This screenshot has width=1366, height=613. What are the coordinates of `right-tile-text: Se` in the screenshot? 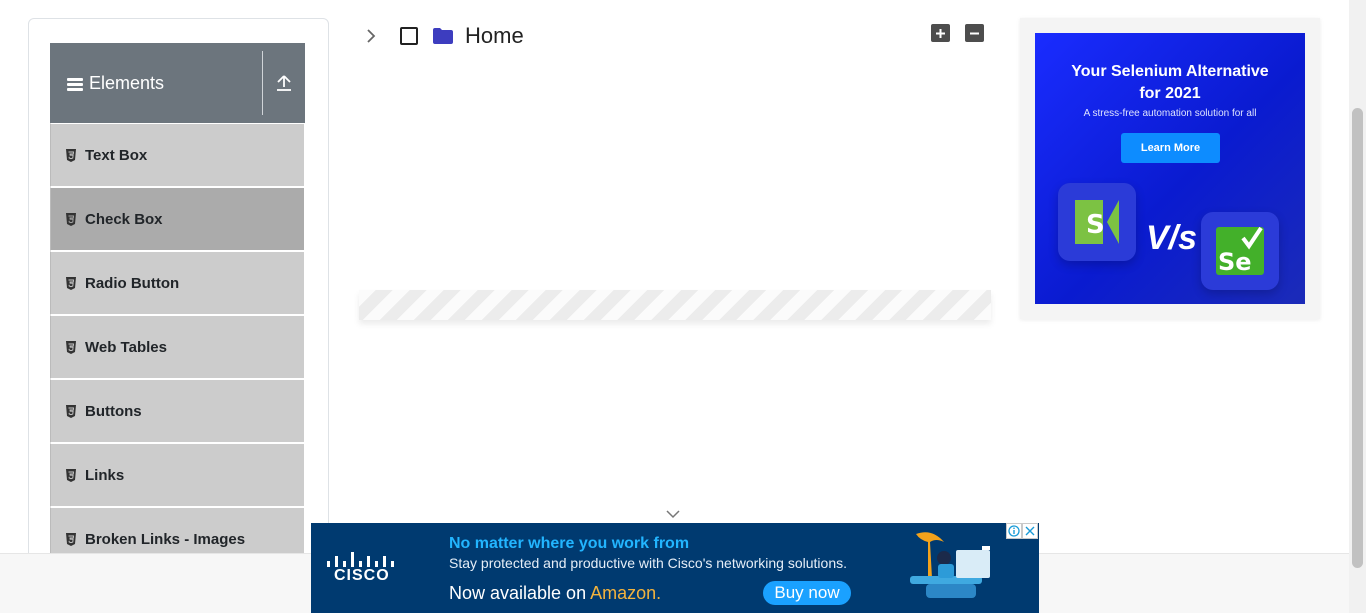 It's located at (1235, 262).